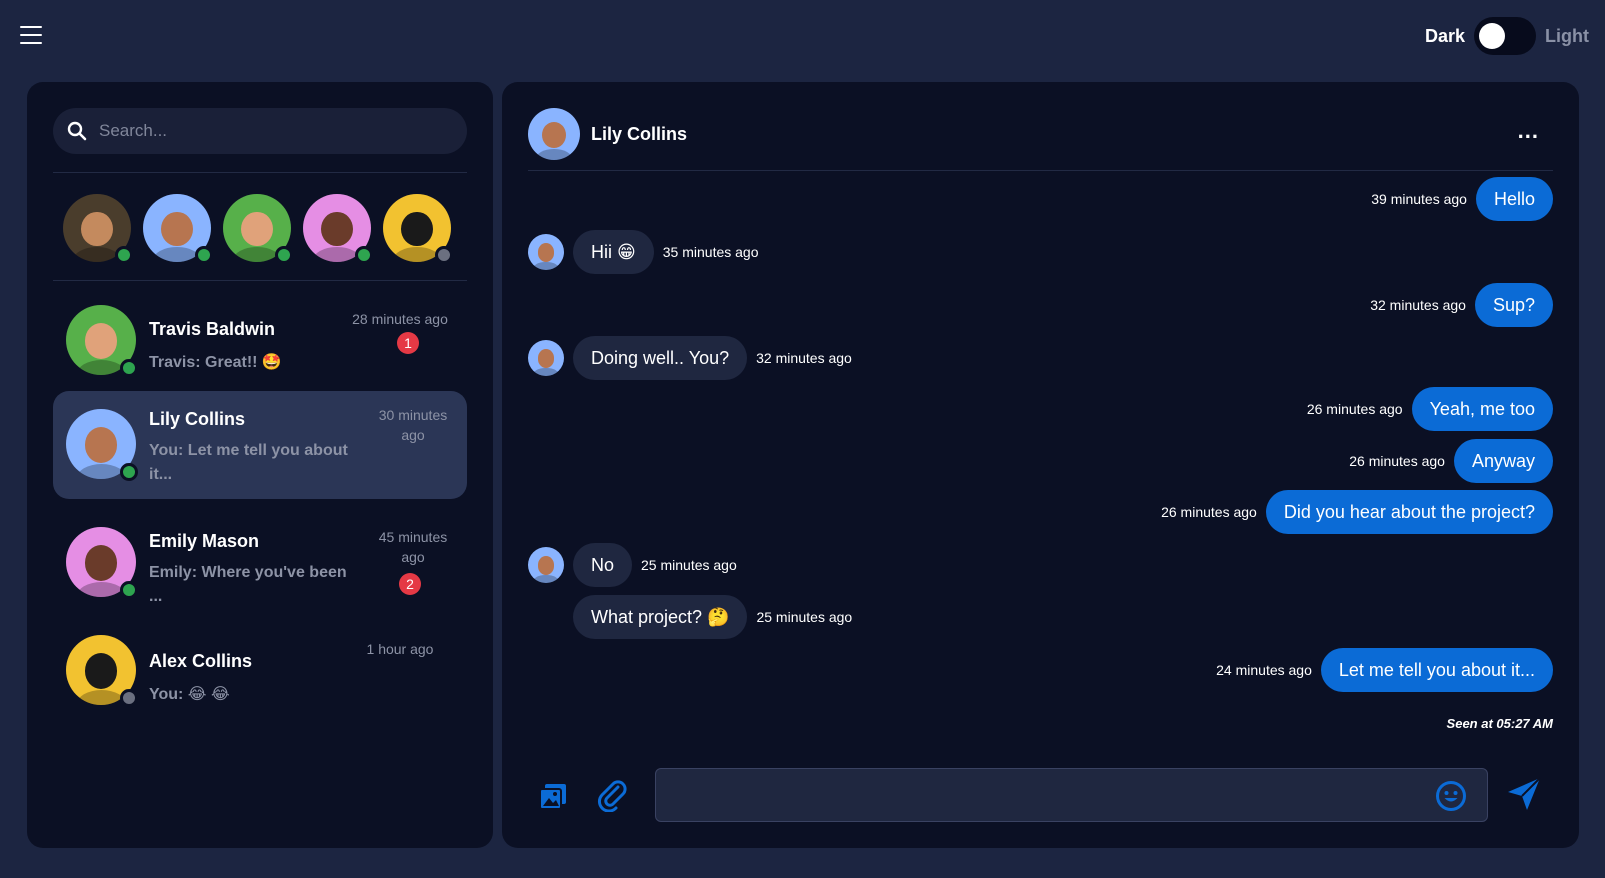  Describe the element at coordinates (189, 694) in the screenshot. I see `conversation-preview: You: 😂 😂` at that location.